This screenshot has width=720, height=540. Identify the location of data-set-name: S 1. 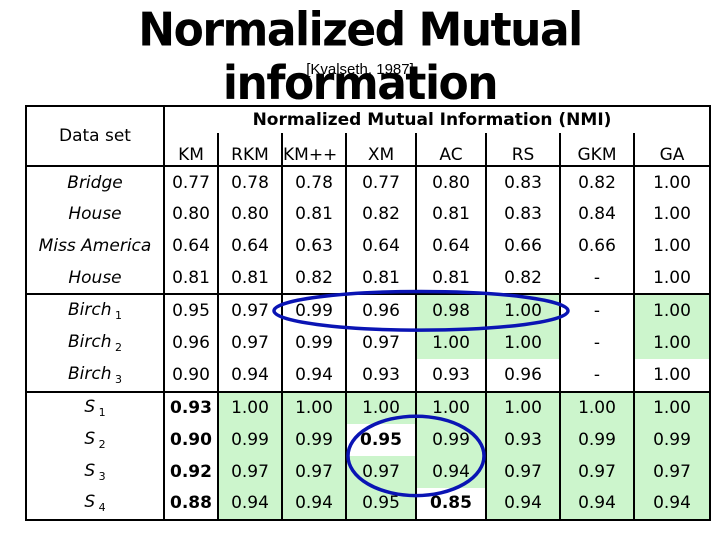
(95, 407).